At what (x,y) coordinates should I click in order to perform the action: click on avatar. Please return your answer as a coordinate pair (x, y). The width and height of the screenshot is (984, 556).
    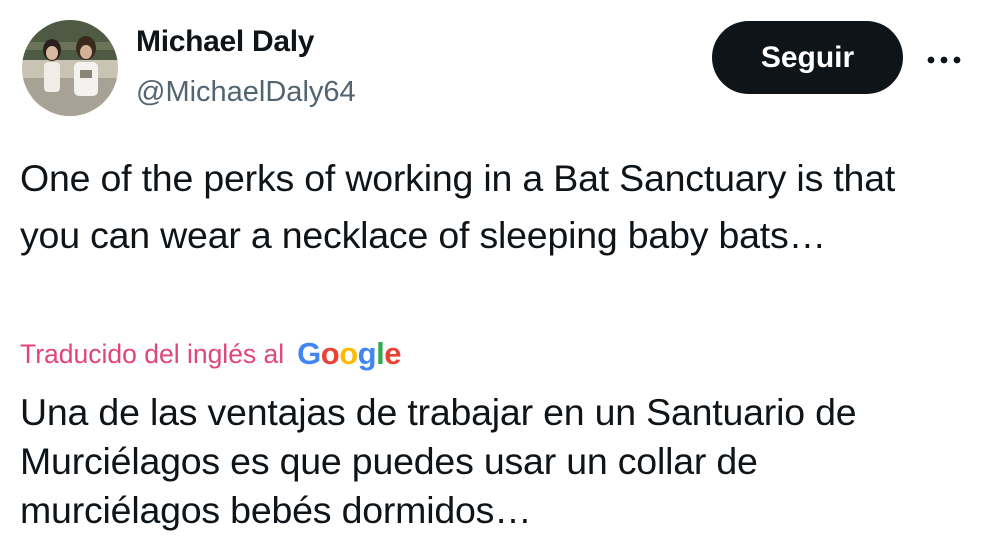
    Looking at the image, I should click on (70, 68).